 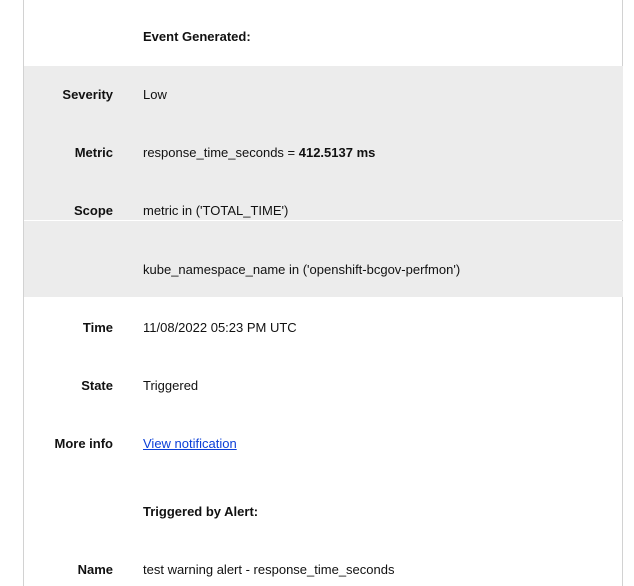 What do you see at coordinates (84, 443) in the screenshot?
I see `more-info-label: More info` at bounding box center [84, 443].